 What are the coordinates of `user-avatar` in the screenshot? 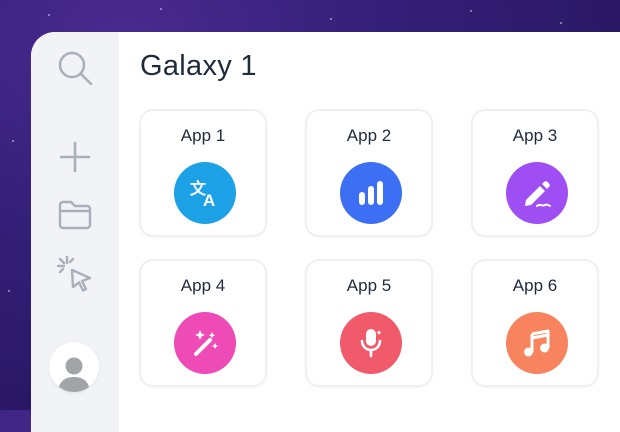 It's located at (74, 367).